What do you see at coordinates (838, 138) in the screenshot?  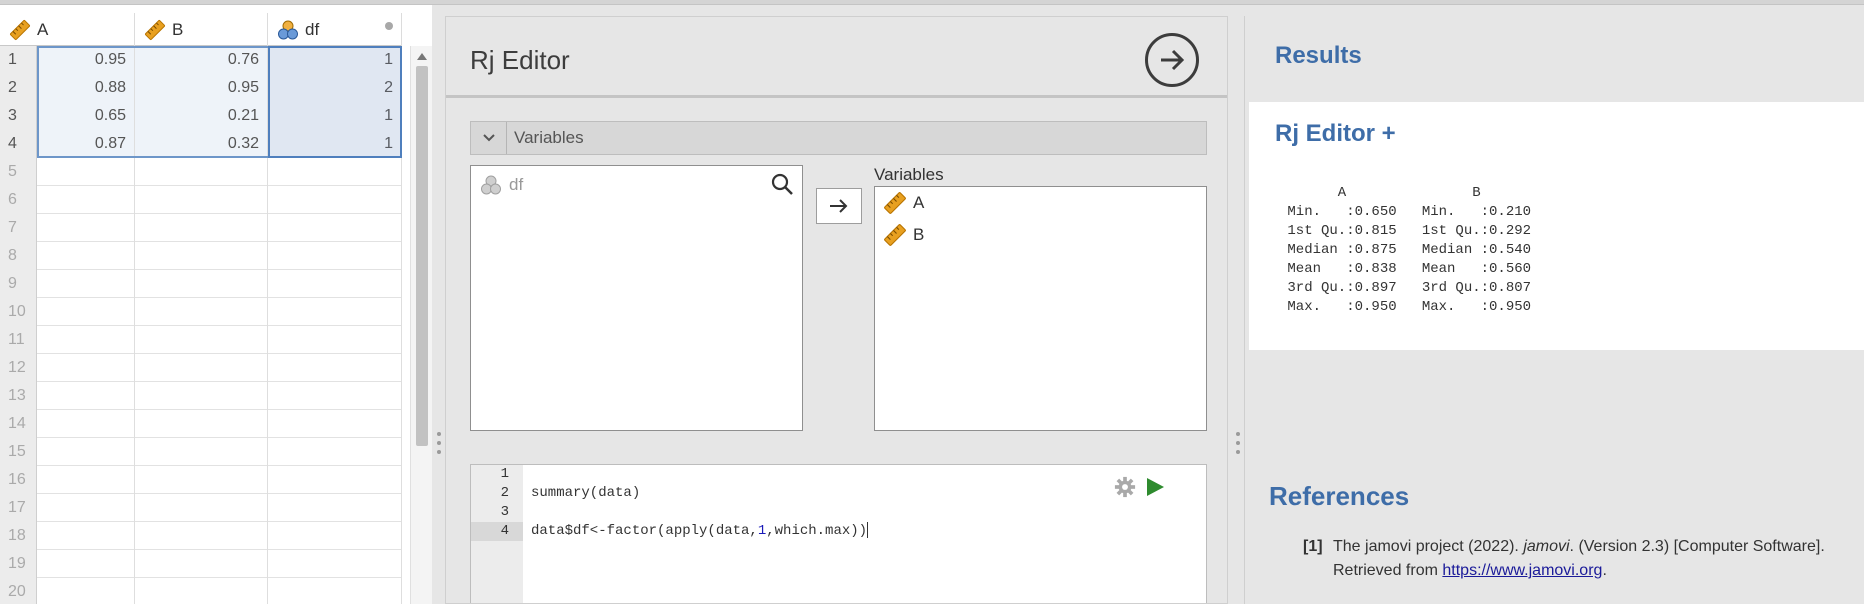 I see `variables-section-header: Variables` at bounding box center [838, 138].